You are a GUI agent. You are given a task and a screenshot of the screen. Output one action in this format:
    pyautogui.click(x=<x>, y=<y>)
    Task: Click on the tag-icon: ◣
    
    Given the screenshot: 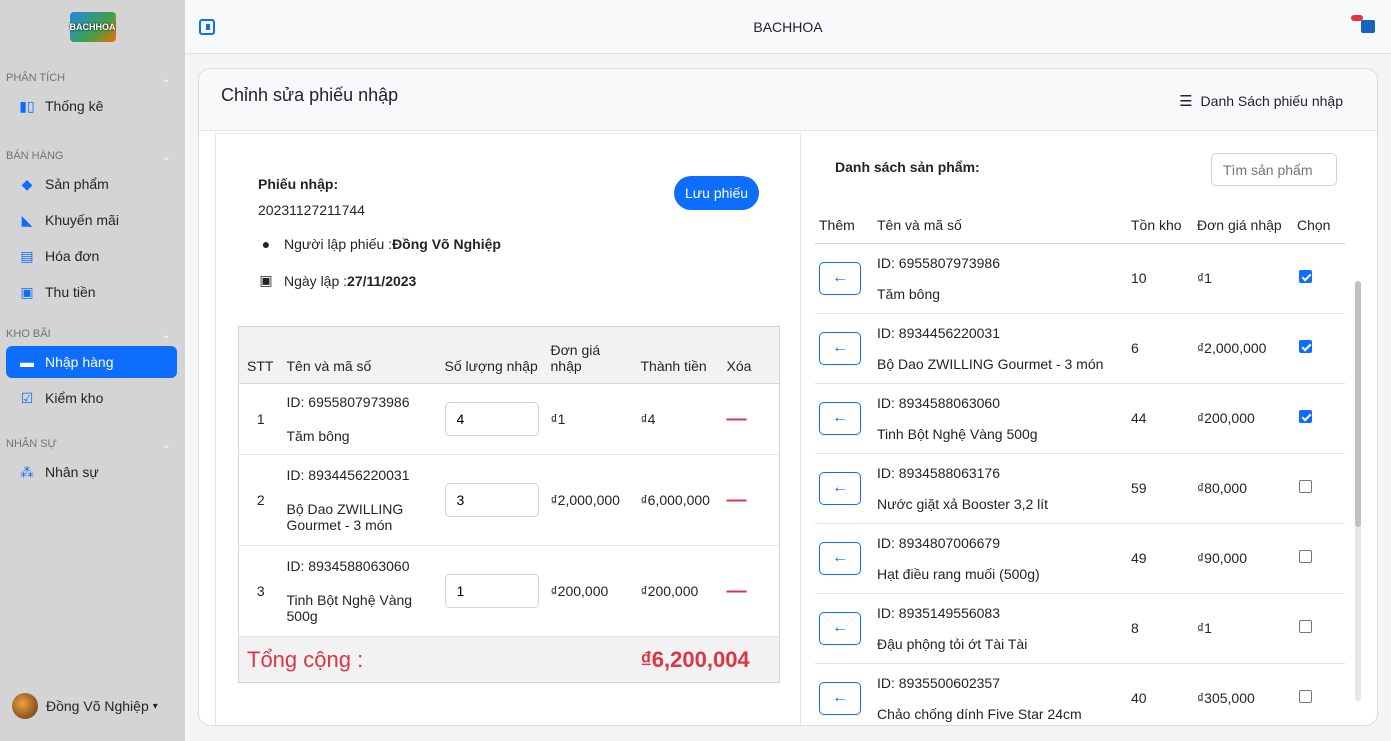 What is the action you would take?
    pyautogui.click(x=27, y=219)
    